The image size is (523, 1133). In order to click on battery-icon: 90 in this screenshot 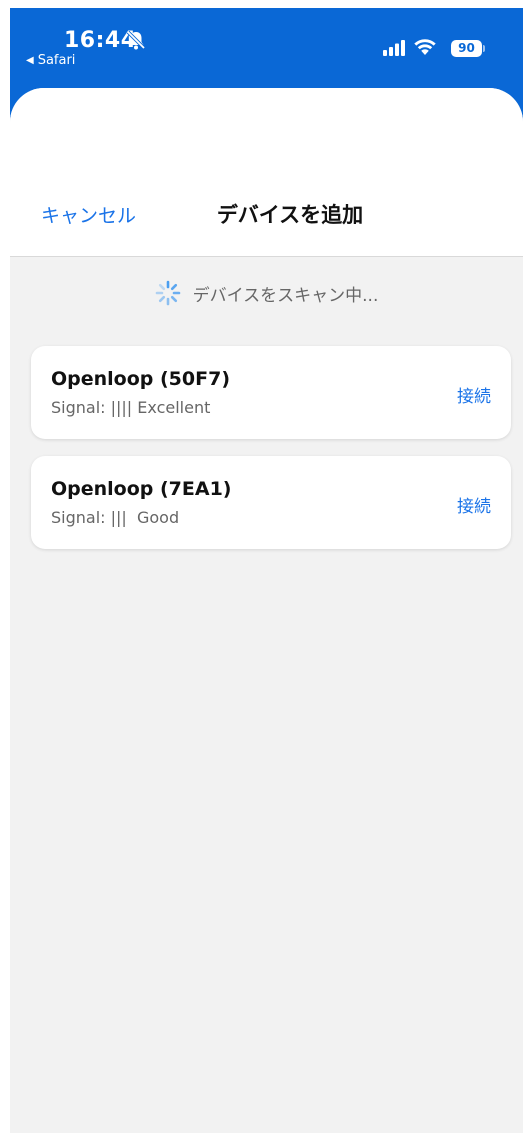, I will do `click(468, 48)`.